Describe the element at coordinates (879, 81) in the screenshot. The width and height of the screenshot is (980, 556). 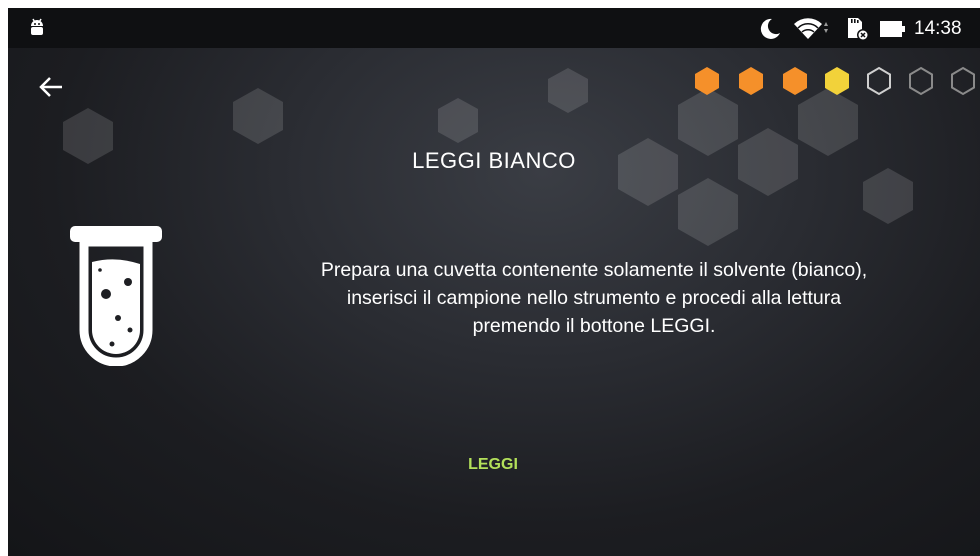
I see `progress-step-5-hexagon-icon` at that location.